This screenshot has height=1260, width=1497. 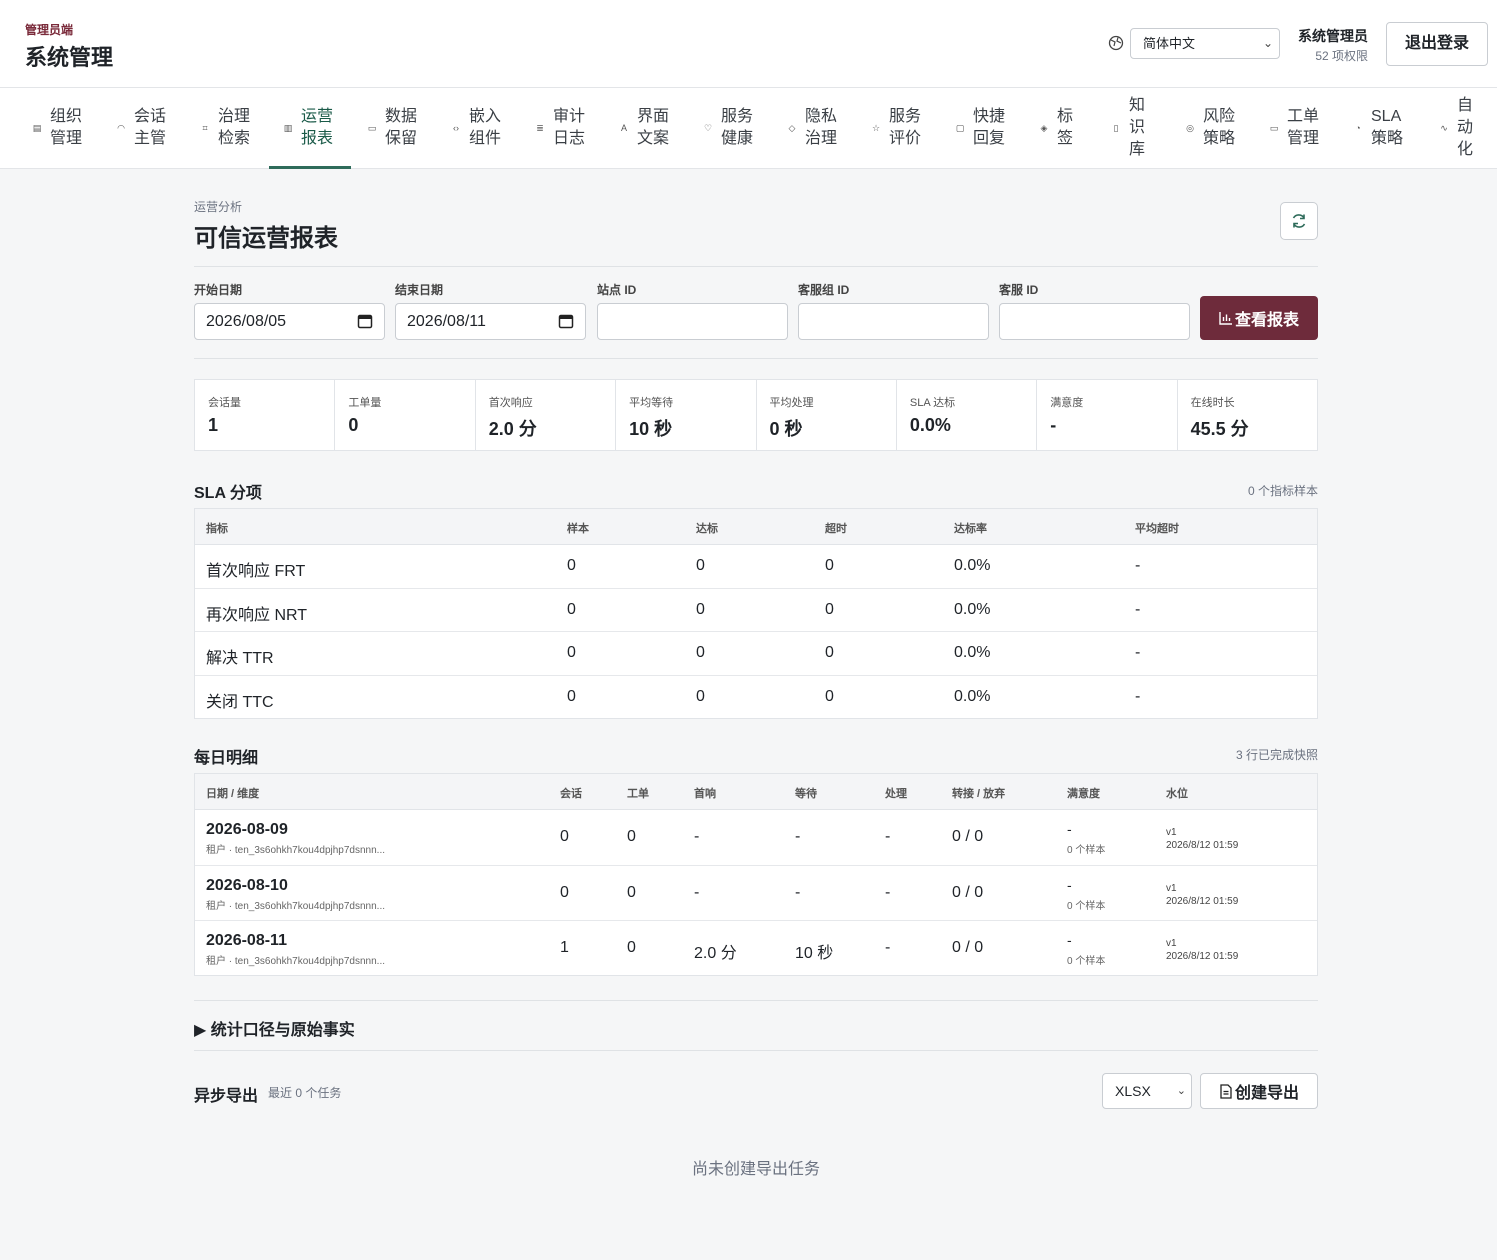 What do you see at coordinates (510, 403) in the screenshot?
I see `kpi-label: 首次响应` at bounding box center [510, 403].